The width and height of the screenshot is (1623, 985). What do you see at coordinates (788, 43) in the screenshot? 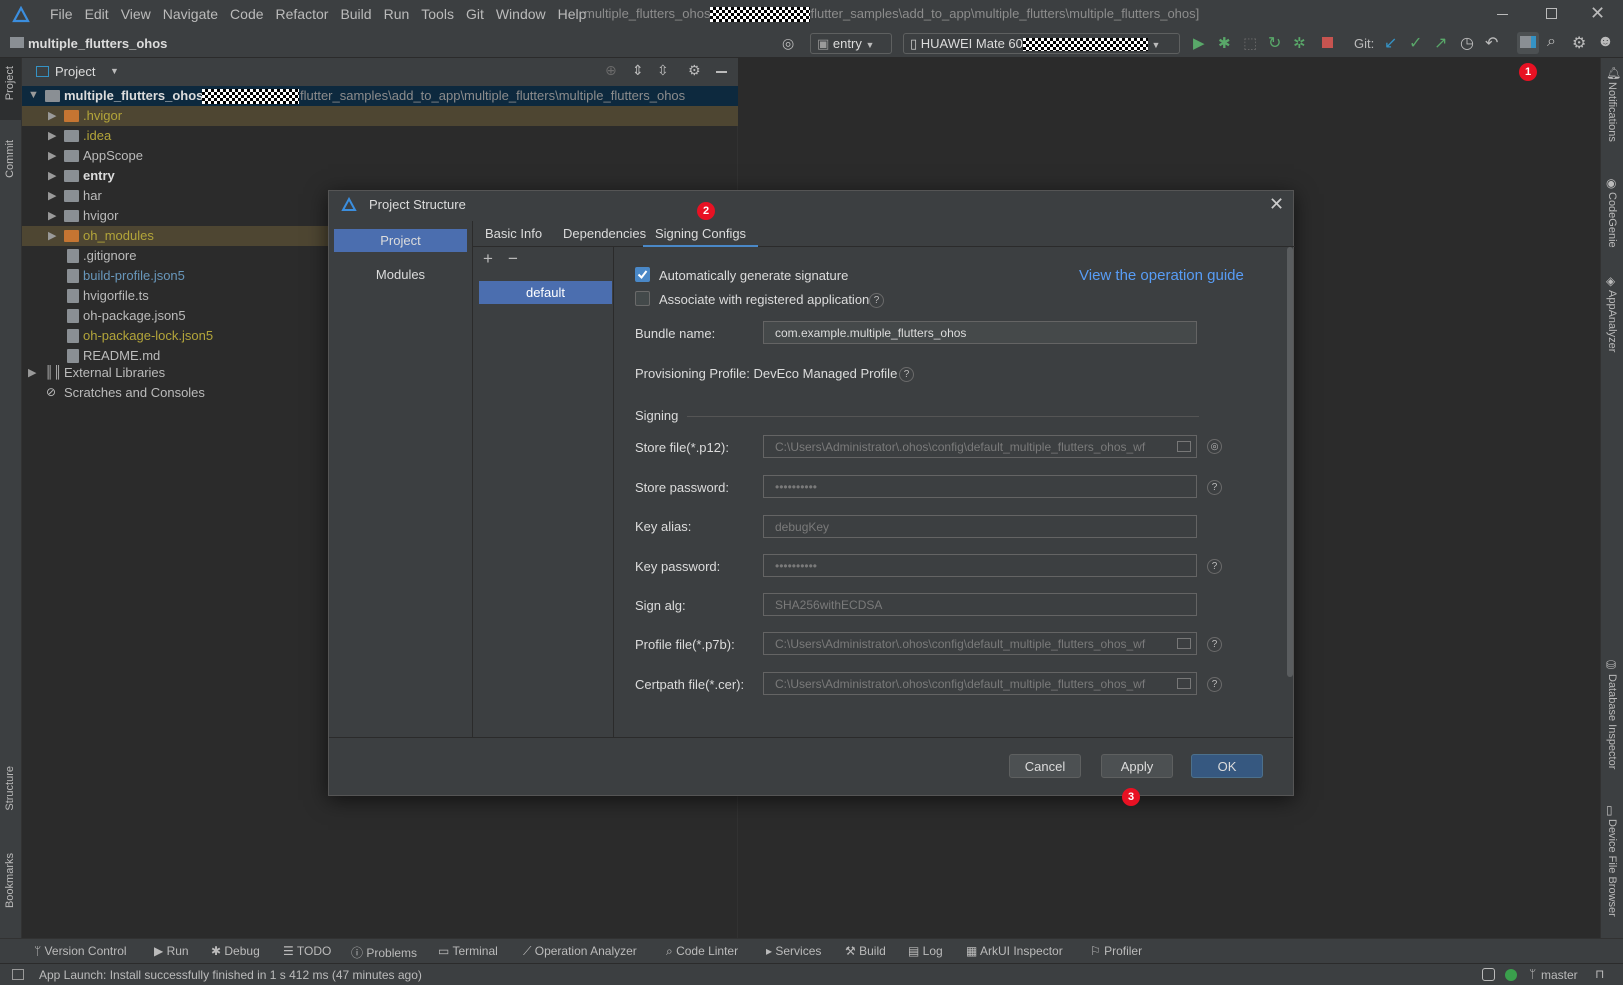
I see `target-icon: ◎` at bounding box center [788, 43].